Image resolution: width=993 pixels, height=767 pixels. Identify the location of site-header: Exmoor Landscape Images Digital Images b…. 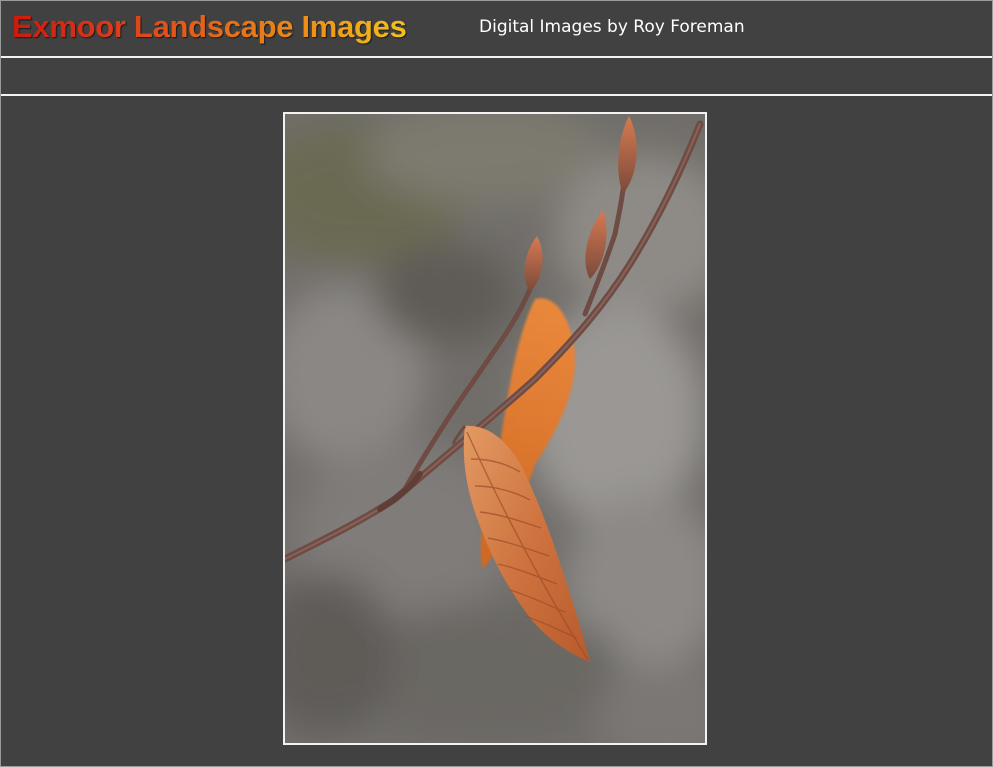
(496, 29).